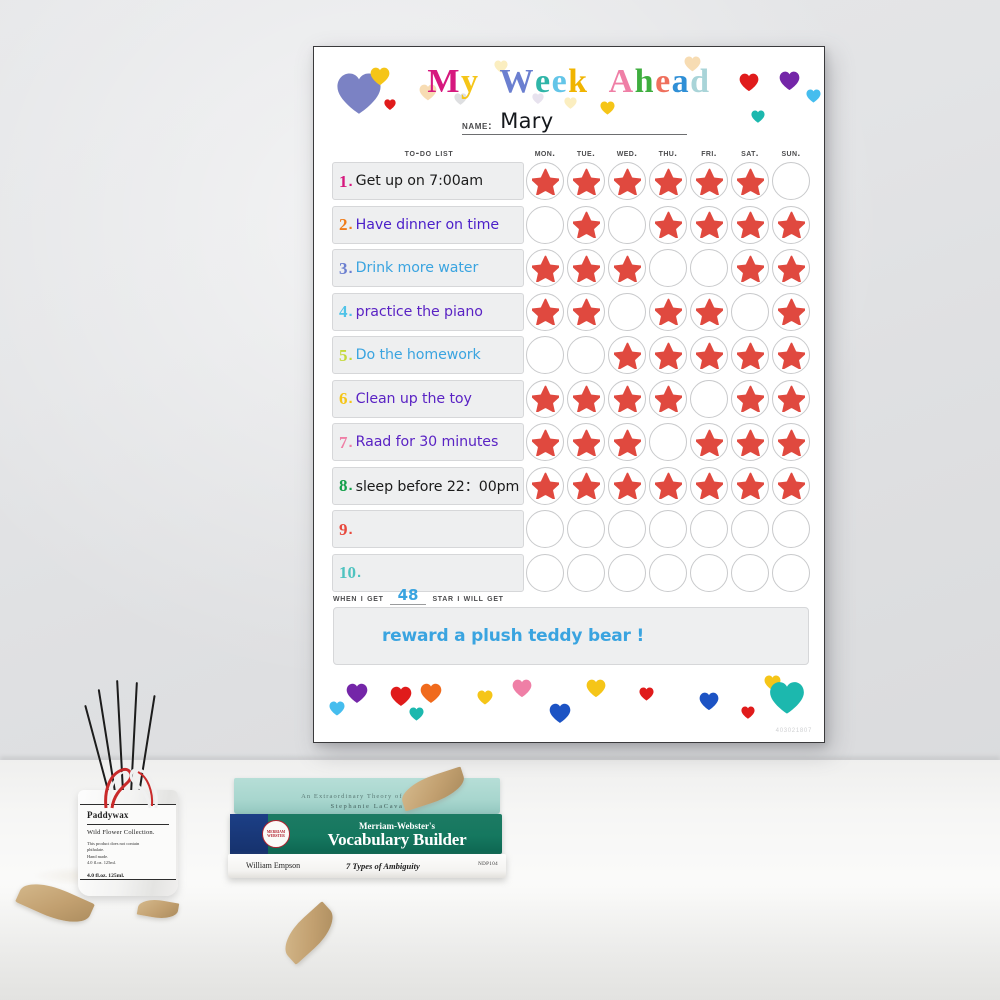 The image size is (1000, 1000). What do you see at coordinates (408, 596) in the screenshot?
I see `star-goal-value: 48` at bounding box center [408, 596].